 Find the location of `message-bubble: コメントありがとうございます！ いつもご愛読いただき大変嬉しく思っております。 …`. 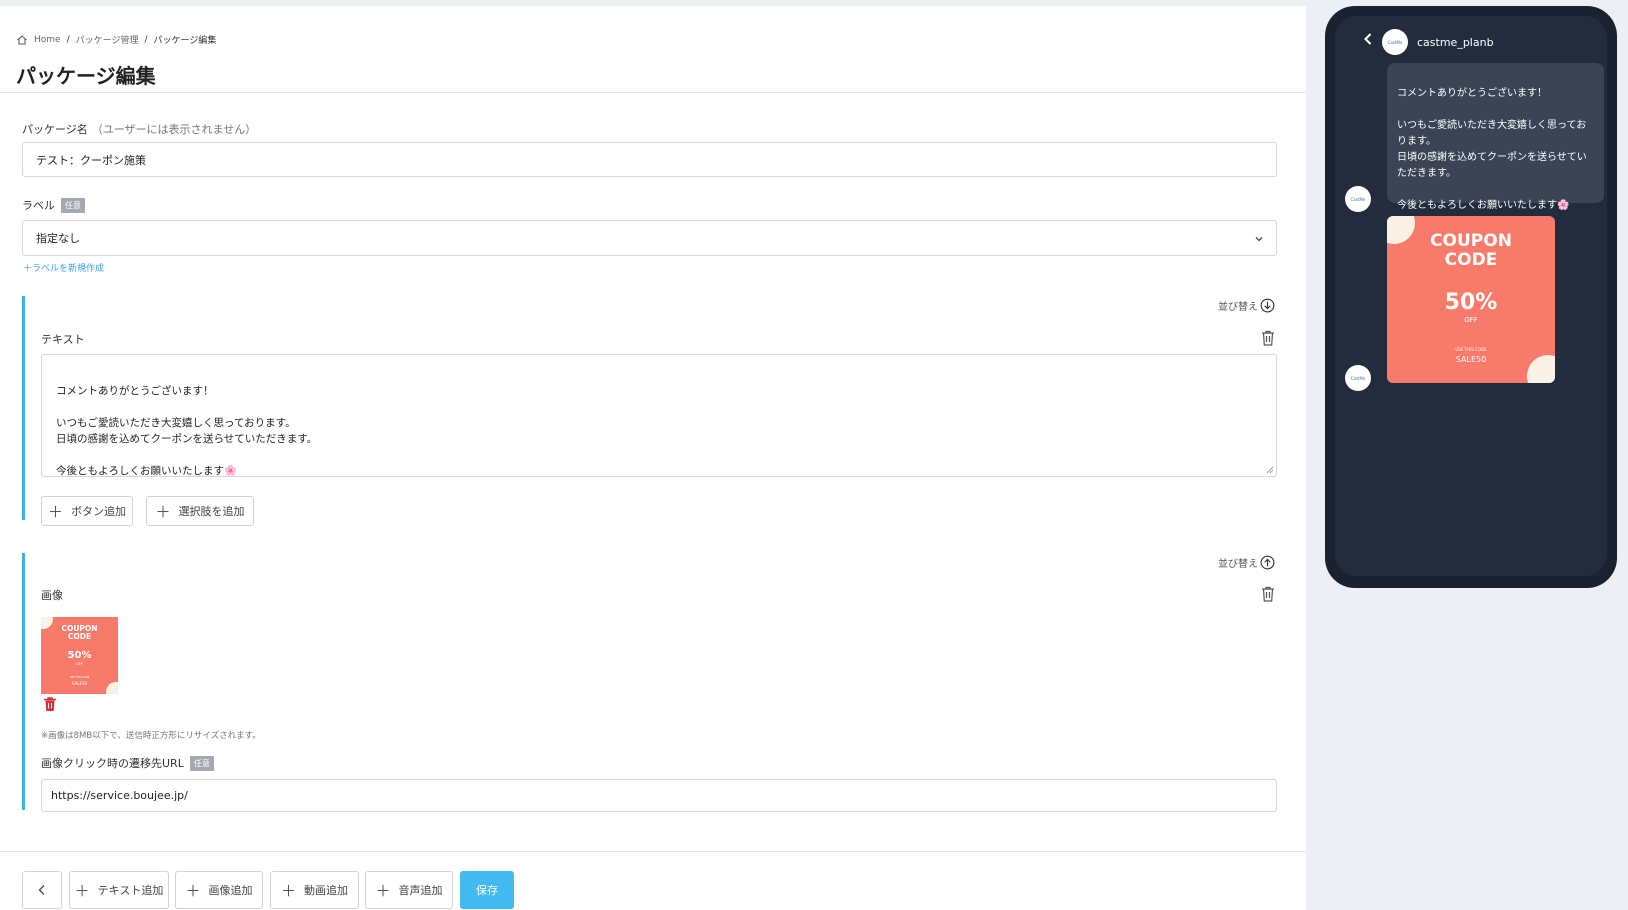

message-bubble: コメントありがとうございます！ いつもご愛読いただき大変嬉しく思っております。 … is located at coordinates (1495, 137).